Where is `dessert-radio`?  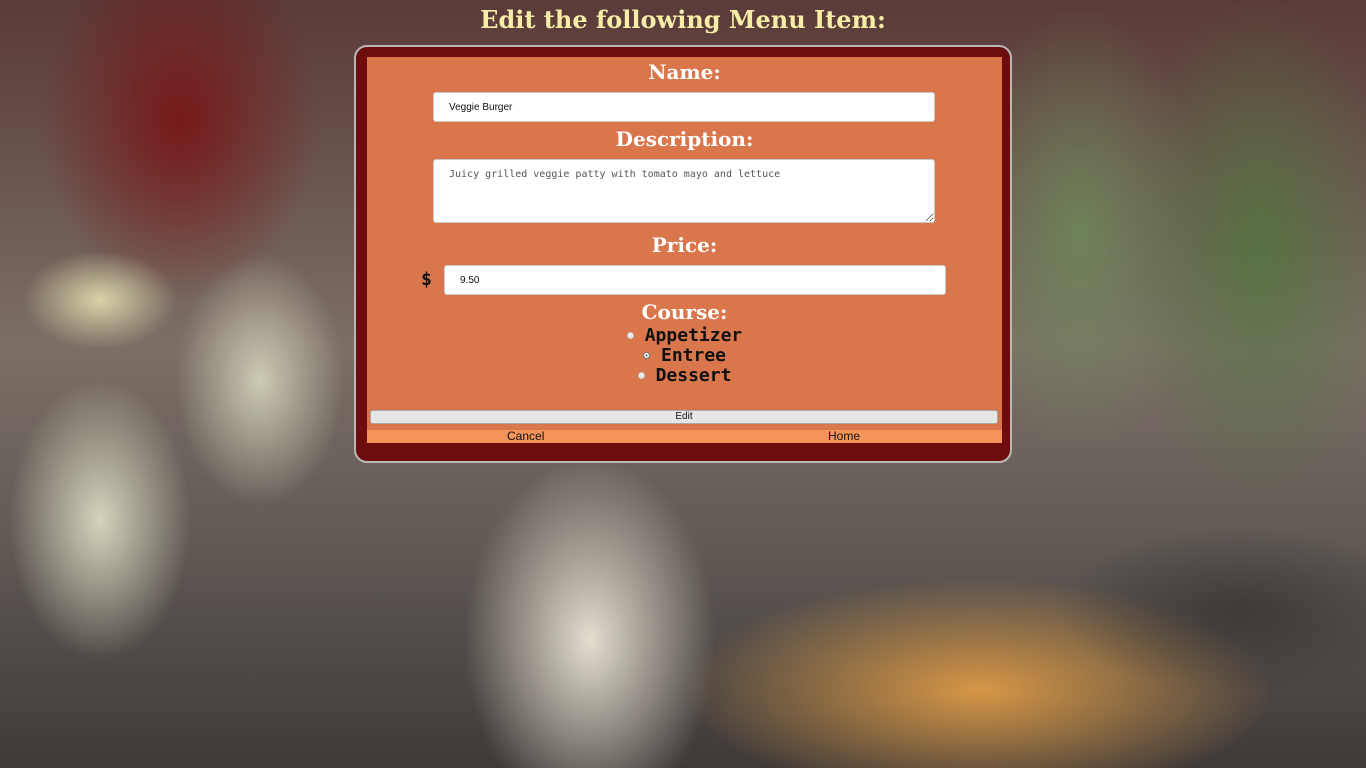
dessert-radio is located at coordinates (641, 375).